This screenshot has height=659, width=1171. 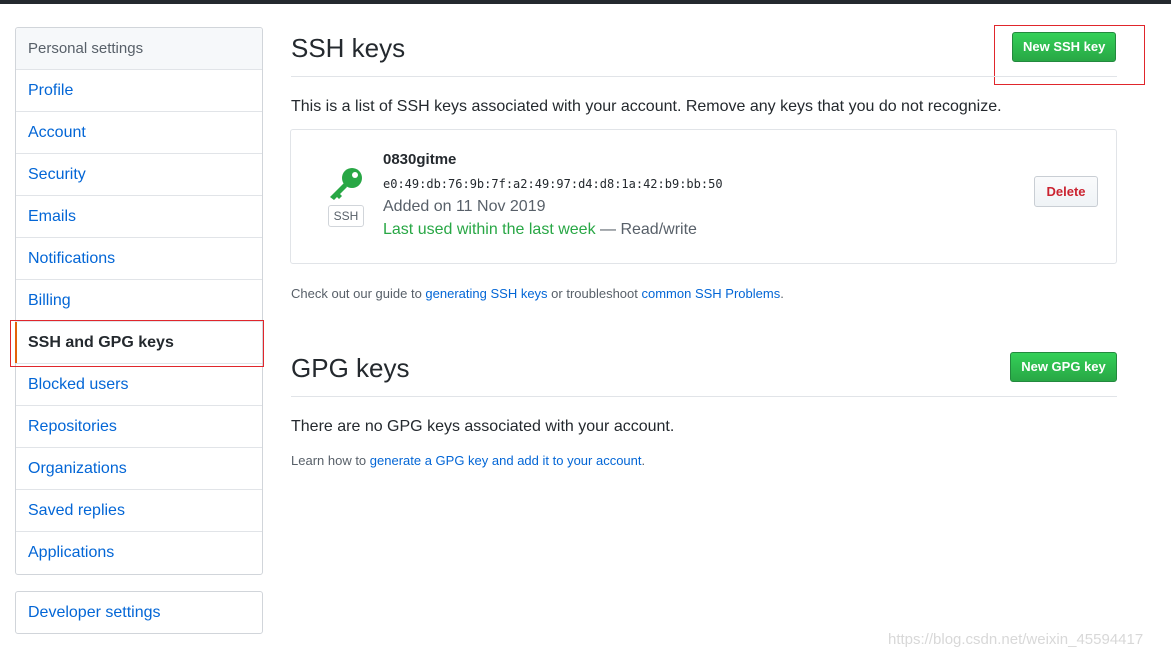 I want to click on sidebar-item-saved-replies: Saved replies, so click(x=139, y=511).